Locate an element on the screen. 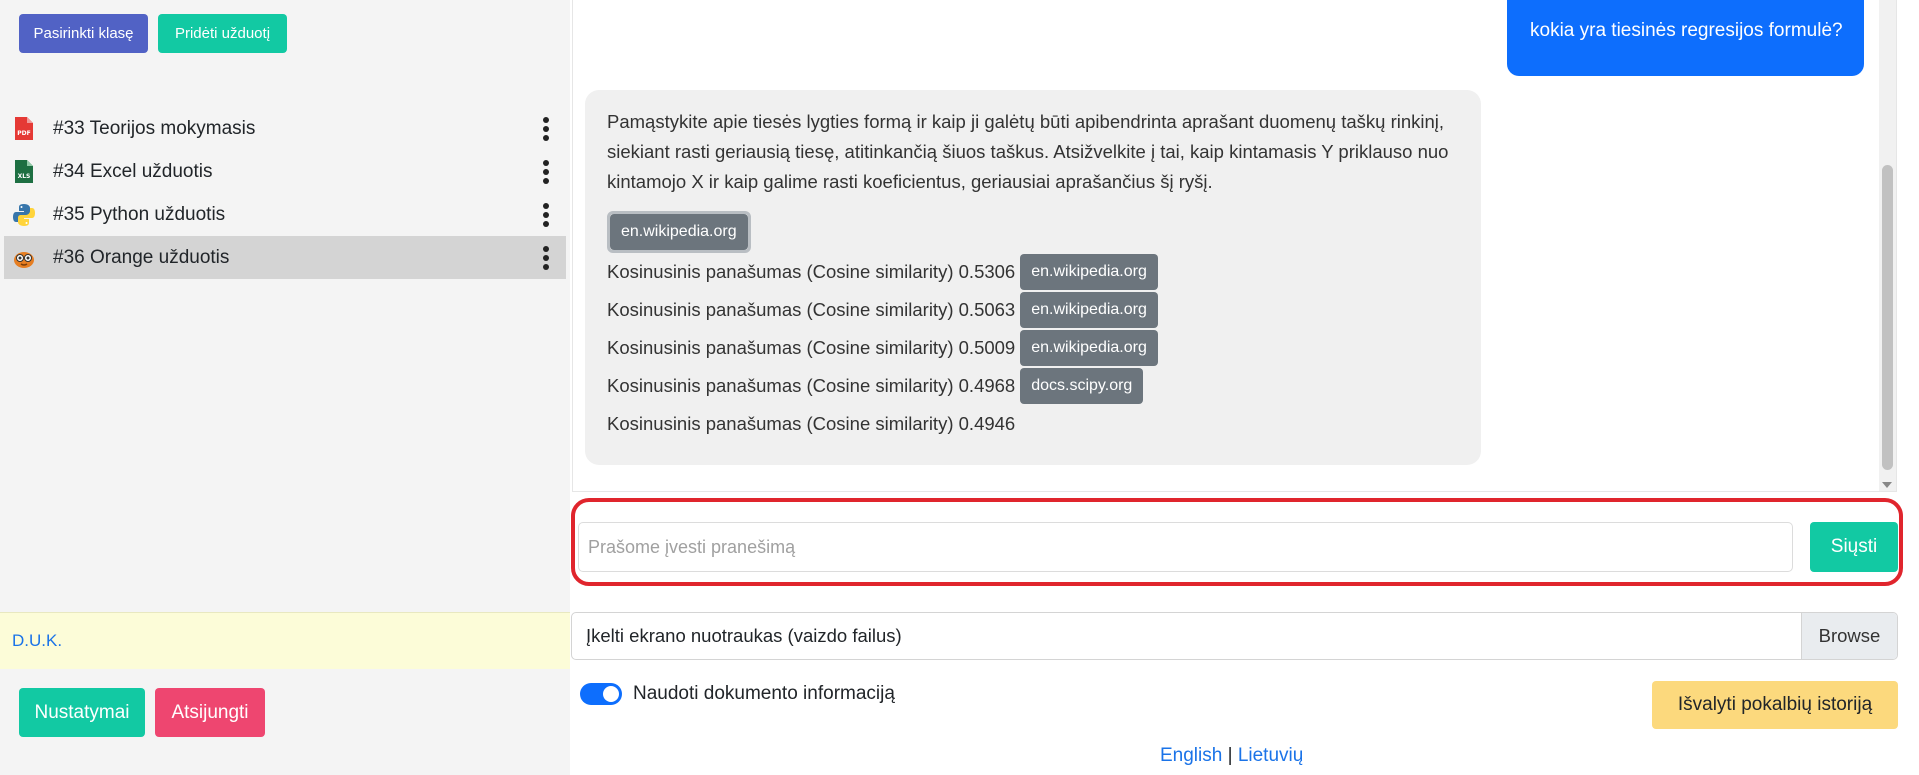  message-input is located at coordinates (1185, 547).